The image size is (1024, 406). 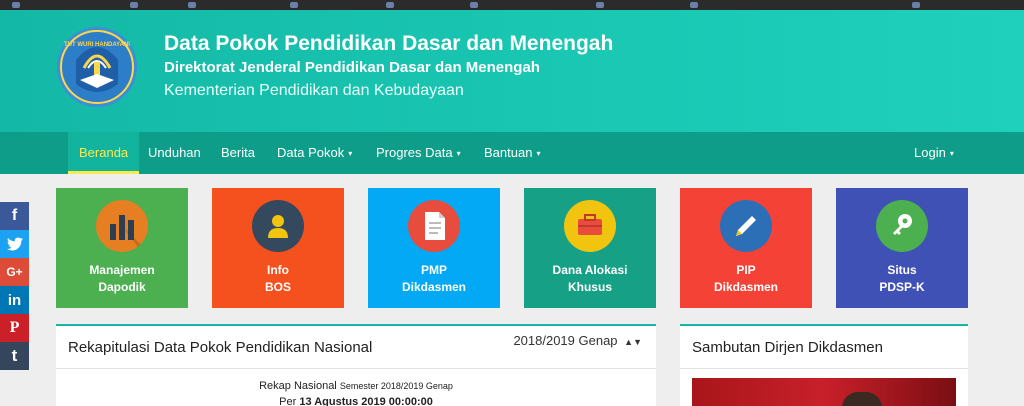 I want to click on recap-heading: Rekap Nasional Semester 2018/2019 Genap, so click(x=356, y=386).